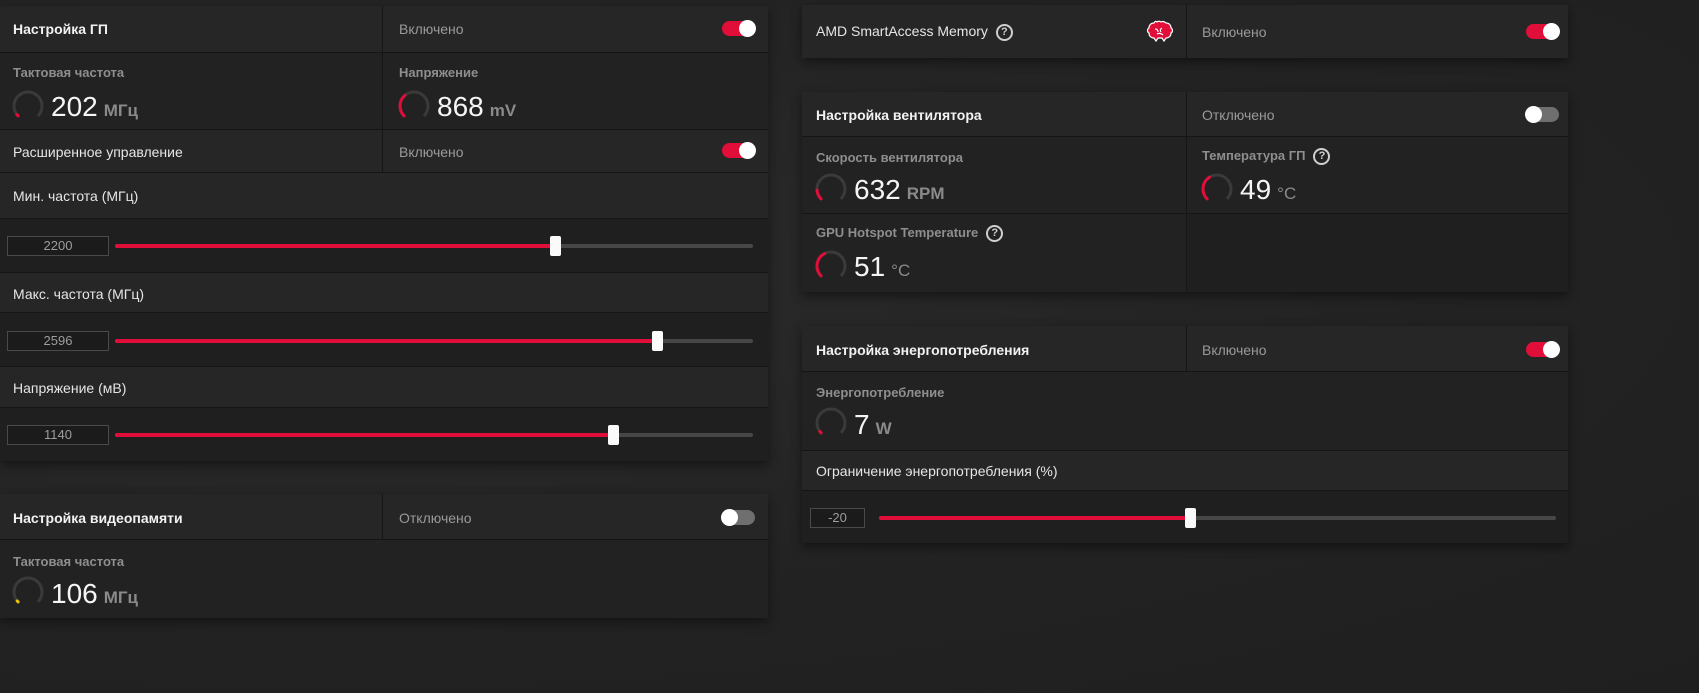 The width and height of the screenshot is (1699, 693). I want to click on min-freq-slider-row: 2200, so click(384, 245).